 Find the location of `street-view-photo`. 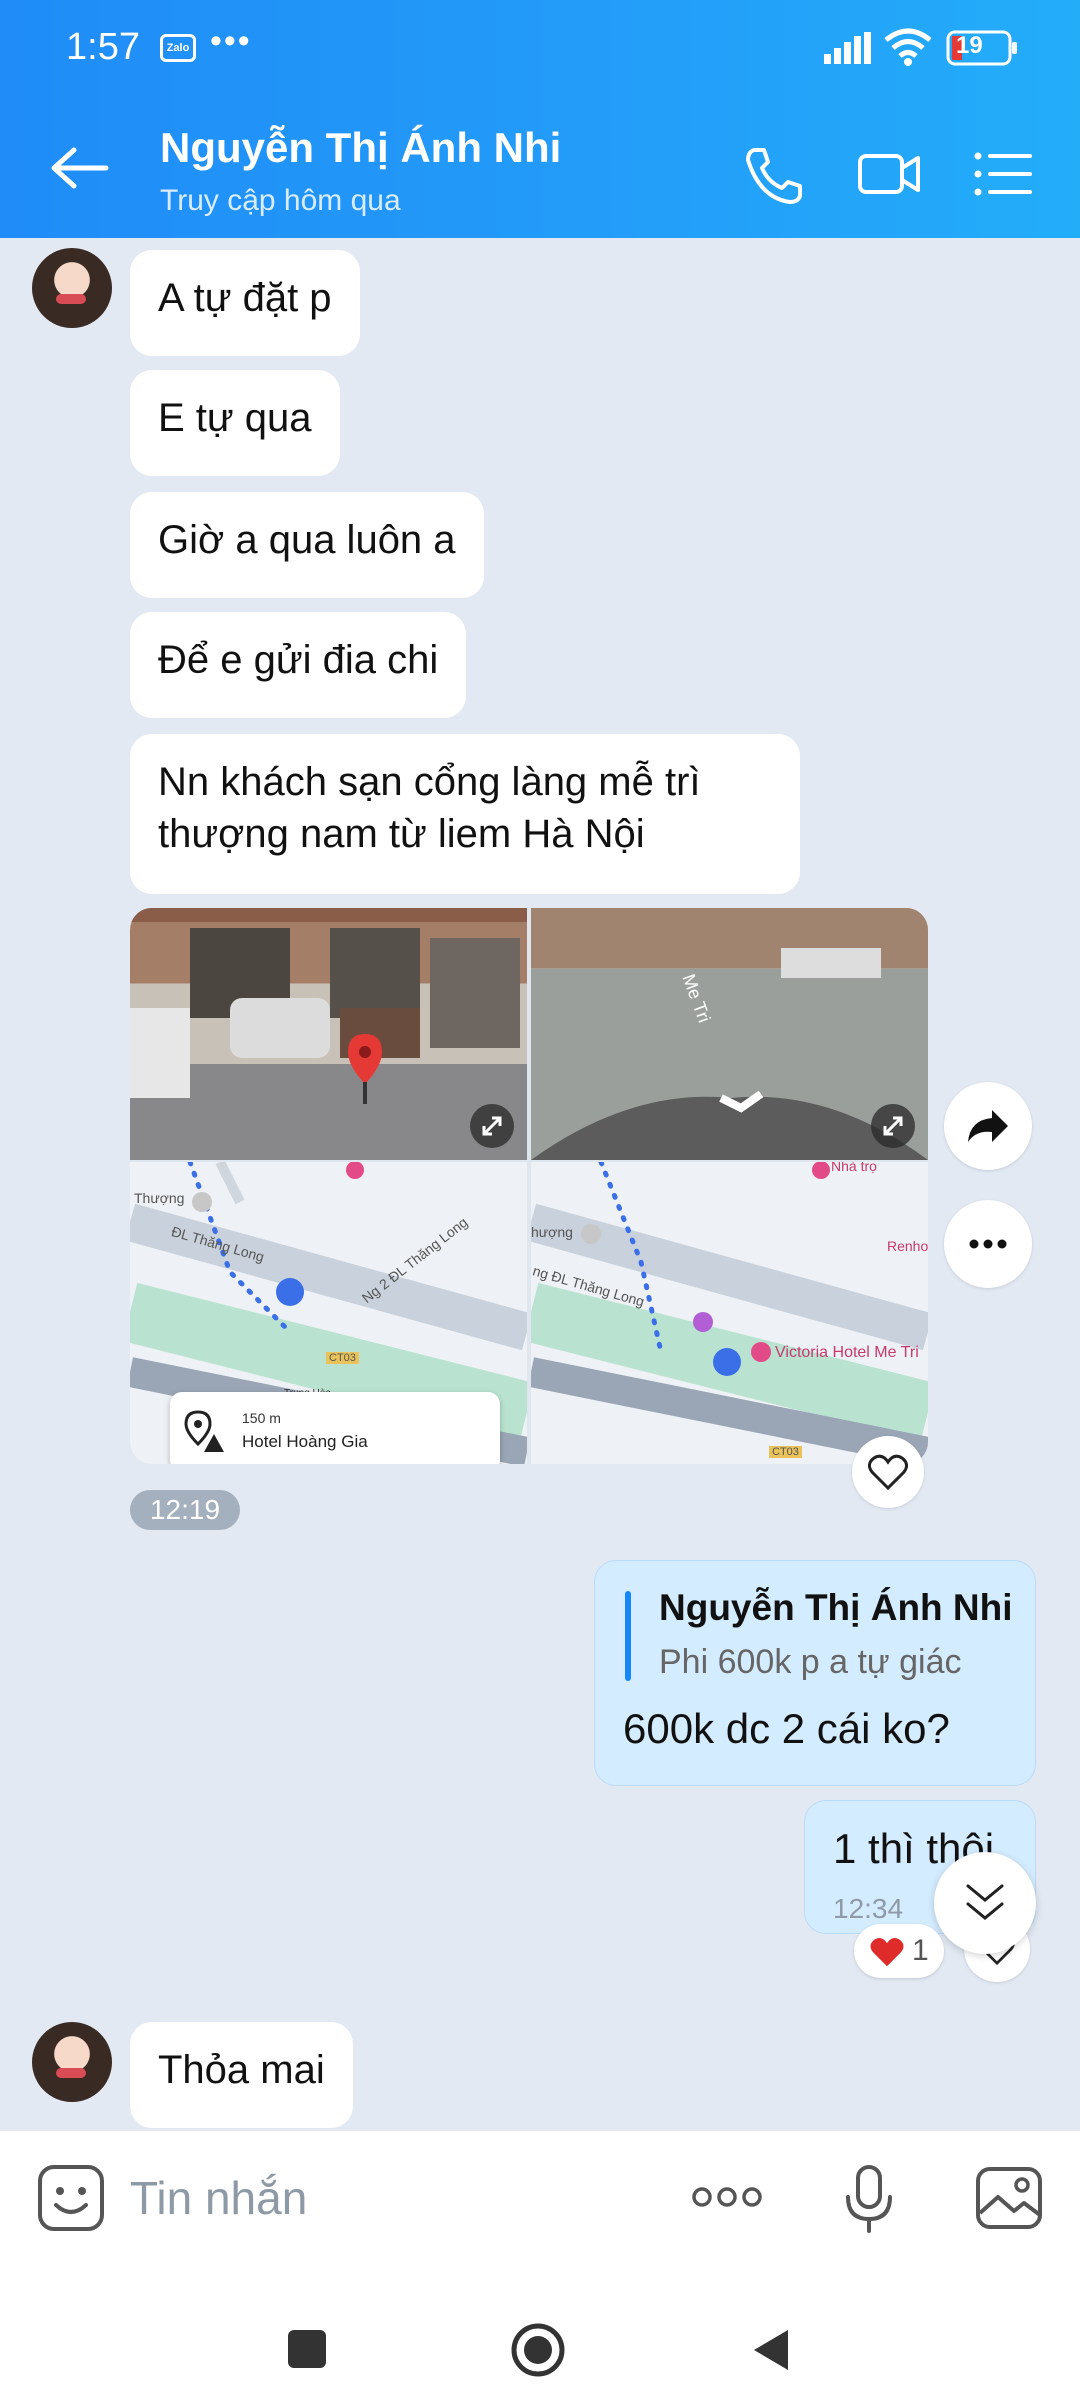

street-view-photo is located at coordinates (328, 1034).